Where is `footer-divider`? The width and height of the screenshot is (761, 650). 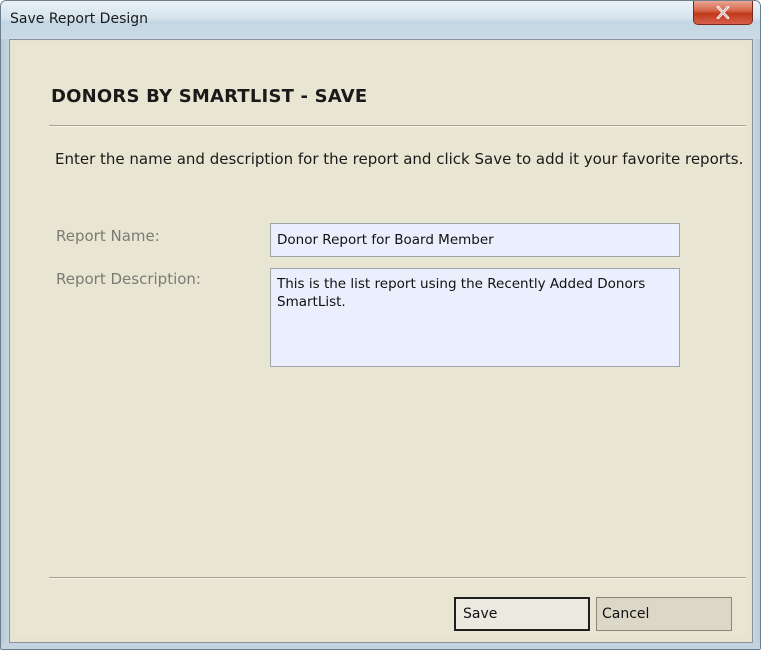 footer-divider is located at coordinates (397, 578).